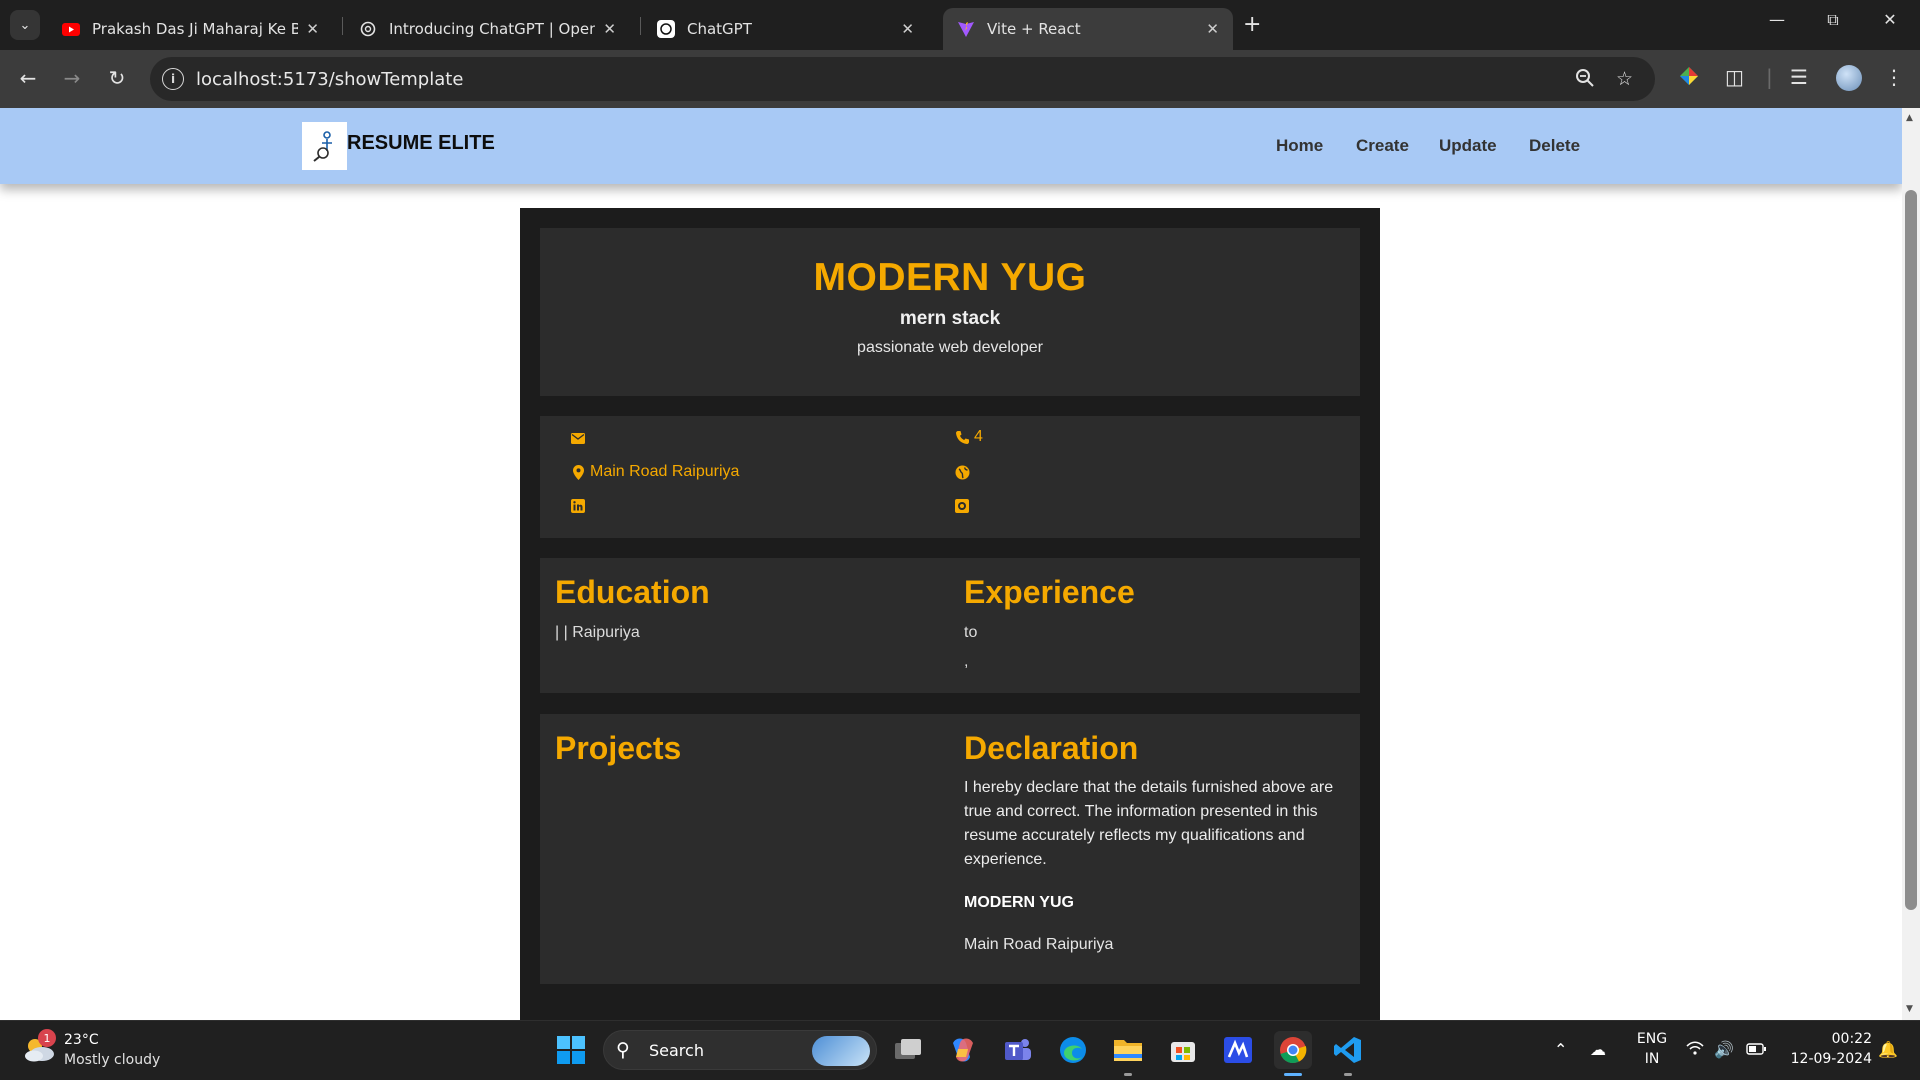 The height and width of the screenshot is (1080, 1920). What do you see at coordinates (962, 506) in the screenshot?
I see `github-icon` at bounding box center [962, 506].